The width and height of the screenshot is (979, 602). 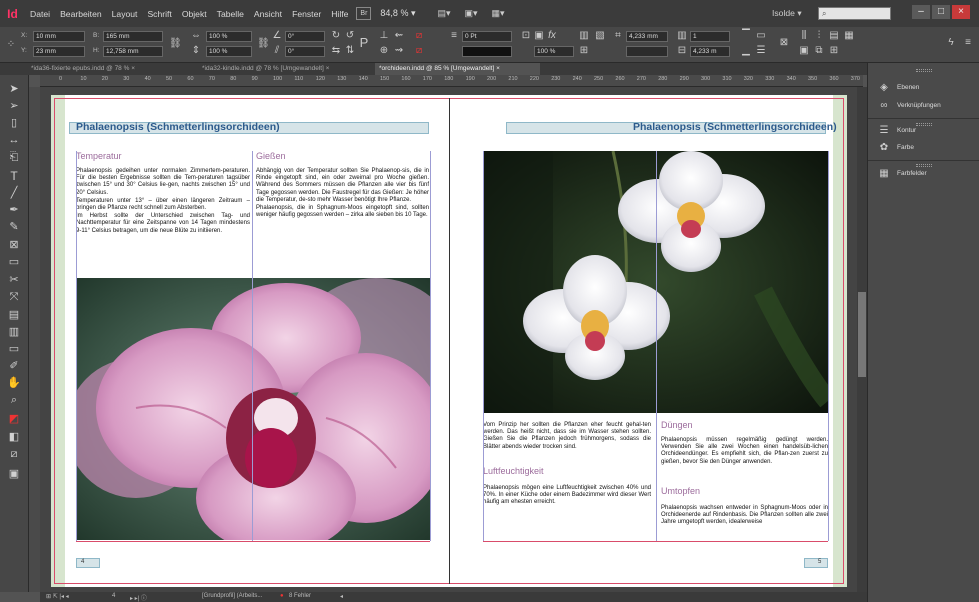 What do you see at coordinates (923, 147) in the screenshot?
I see `panel-farbe: ✿ Farbe` at bounding box center [923, 147].